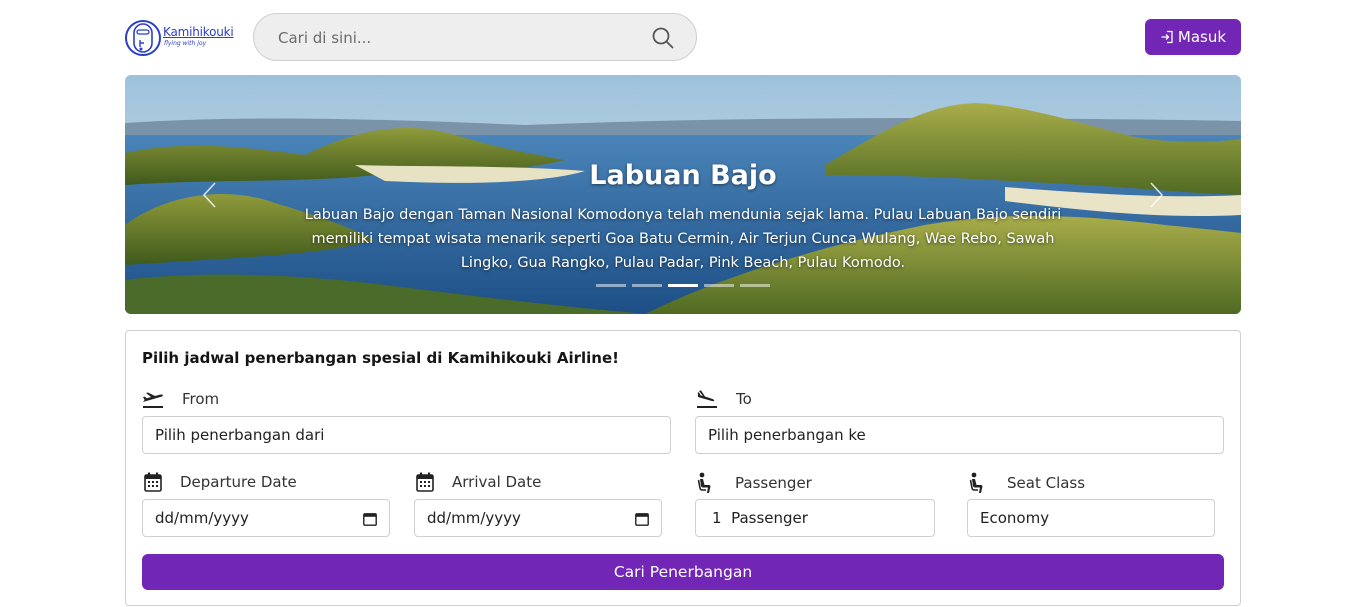 The height and width of the screenshot is (607, 1366). I want to click on departure-date-value: dd/mm/yyyy, so click(202, 518).